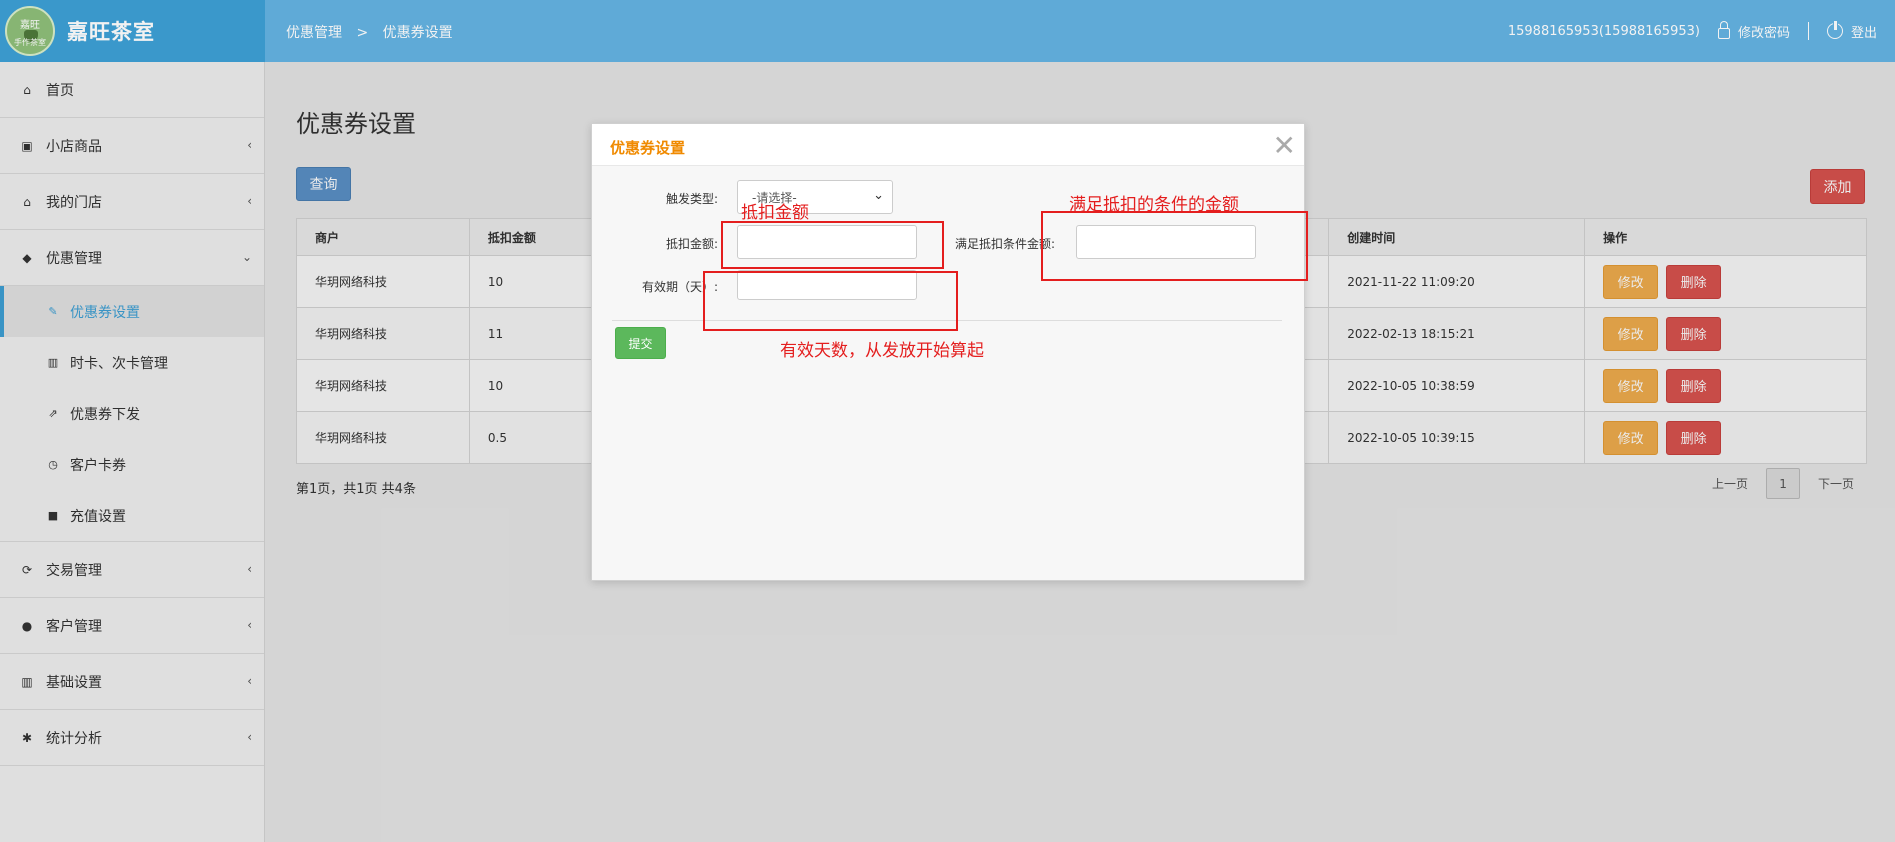 The width and height of the screenshot is (1895, 842). What do you see at coordinates (832, 245) in the screenshot?
I see `annotation-box-deduct` at bounding box center [832, 245].